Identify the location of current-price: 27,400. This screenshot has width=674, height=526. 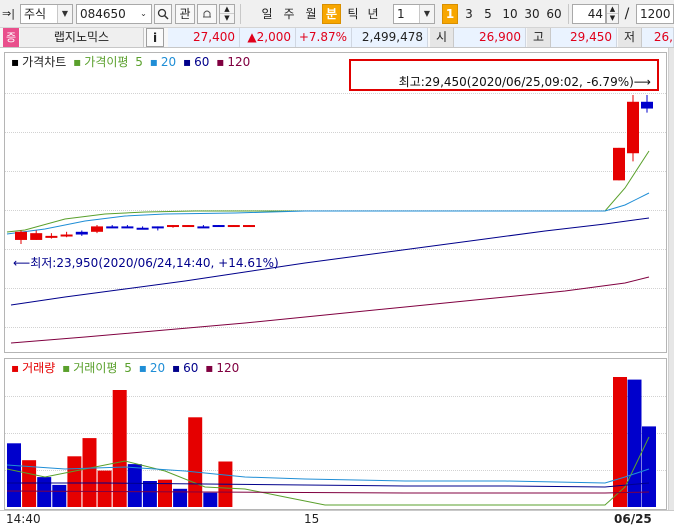
(204, 37).